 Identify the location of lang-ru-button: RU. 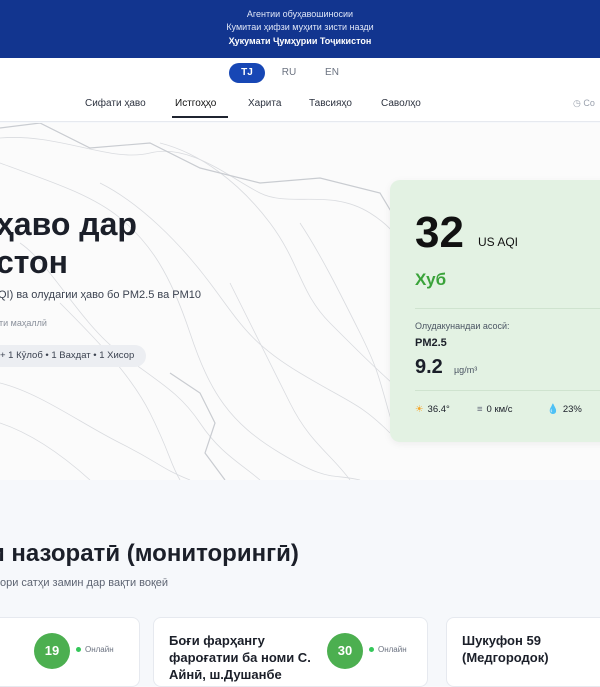
(289, 73).